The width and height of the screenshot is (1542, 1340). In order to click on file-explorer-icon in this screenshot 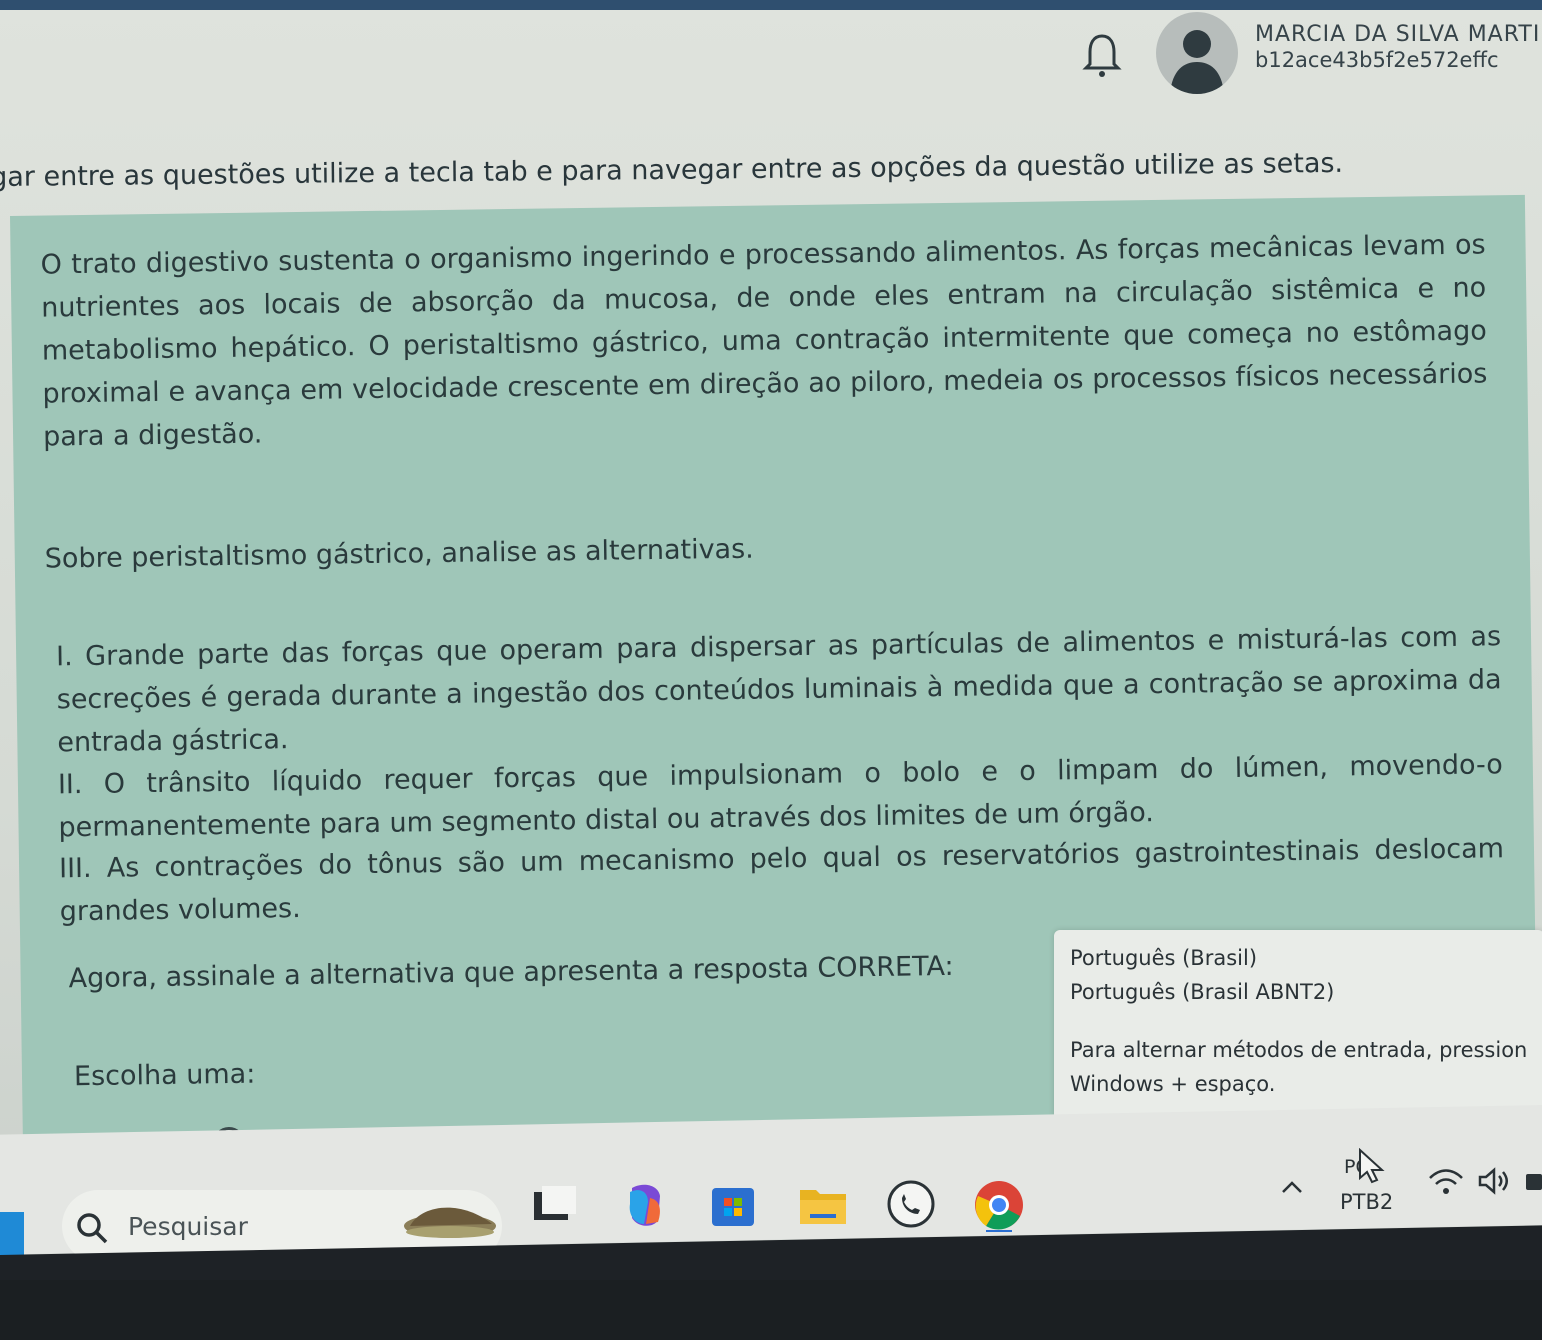, I will do `click(823, 1205)`.